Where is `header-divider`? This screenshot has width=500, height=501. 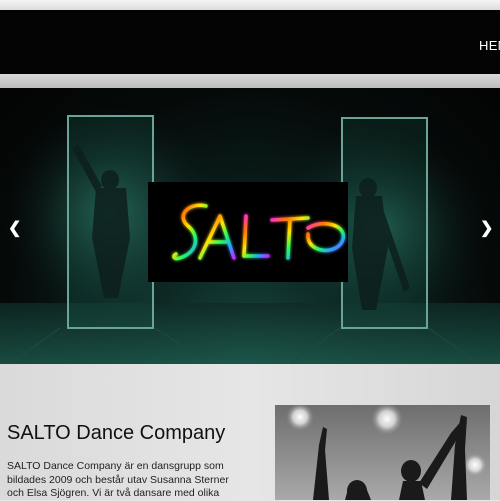
header-divider is located at coordinates (250, 81).